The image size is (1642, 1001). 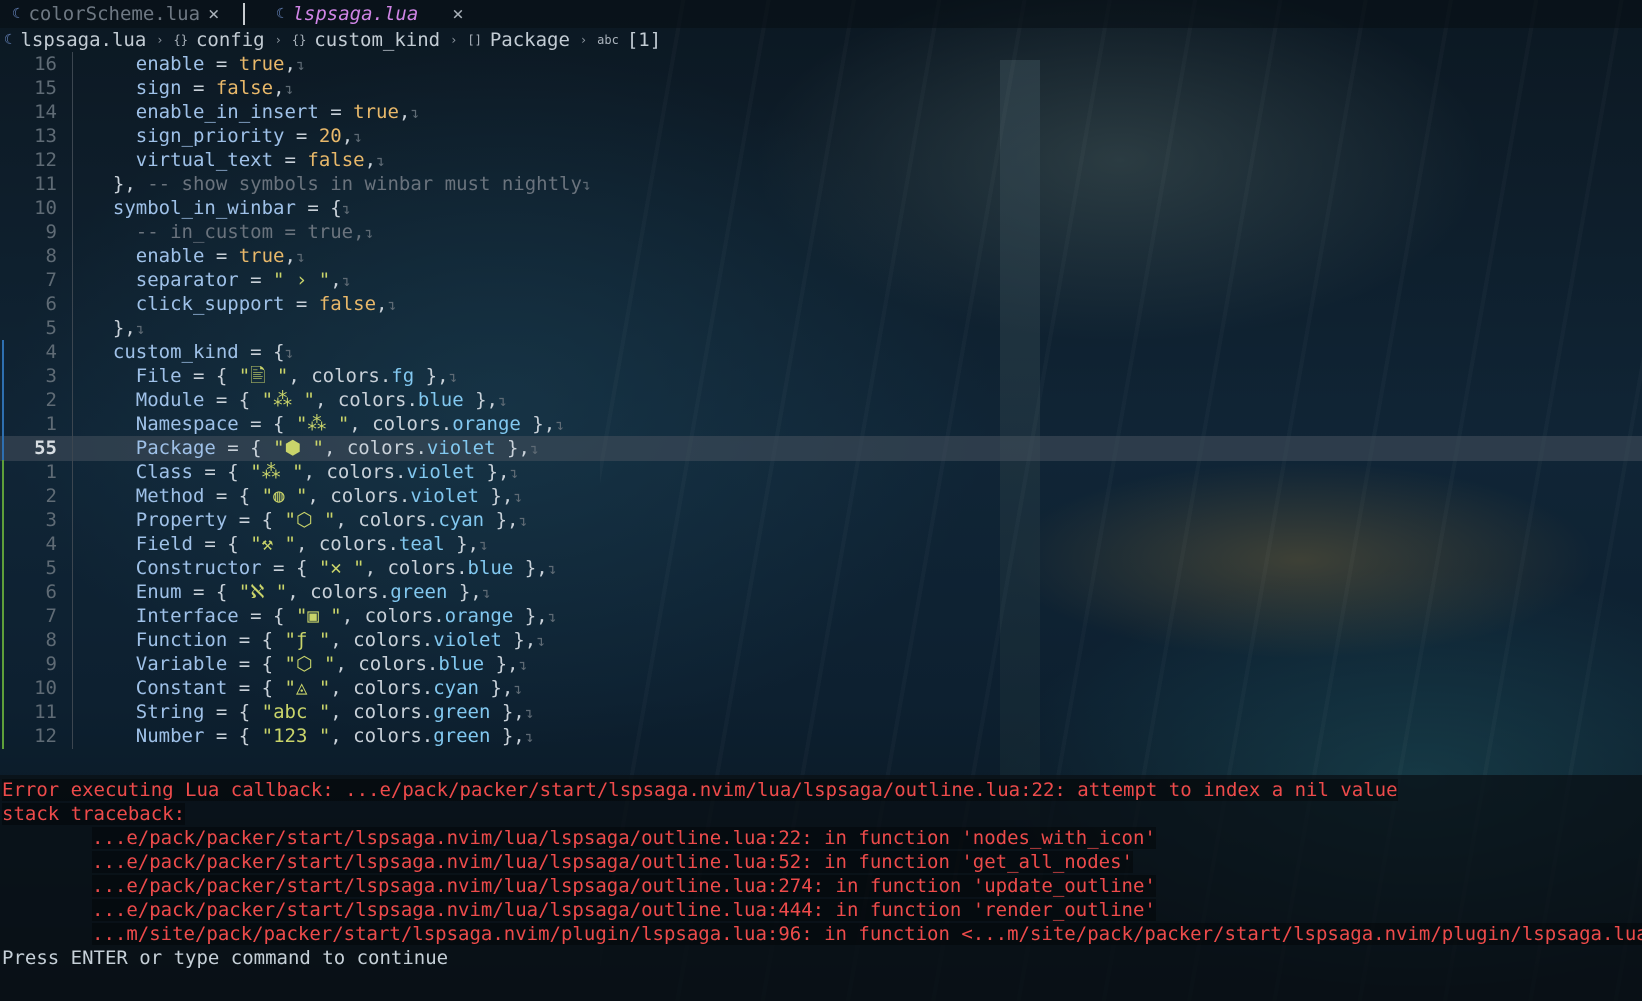 What do you see at coordinates (821, 88) in the screenshot?
I see `code-line: 15 sign = false,↴` at bounding box center [821, 88].